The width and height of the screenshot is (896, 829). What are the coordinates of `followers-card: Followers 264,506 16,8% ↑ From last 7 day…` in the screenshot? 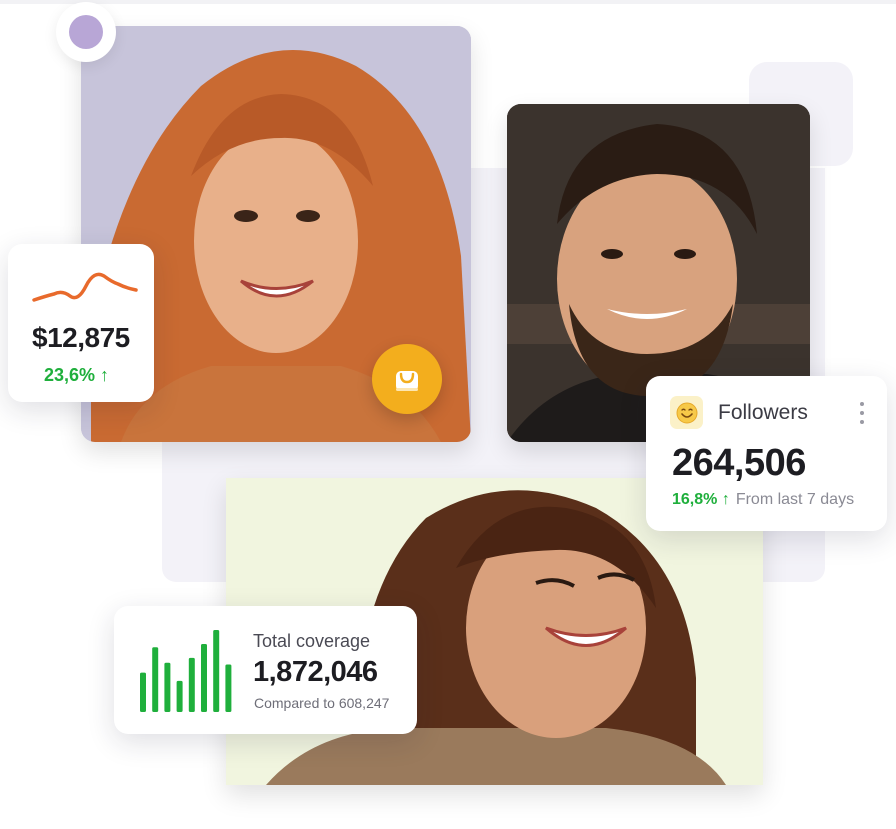 It's located at (766, 453).